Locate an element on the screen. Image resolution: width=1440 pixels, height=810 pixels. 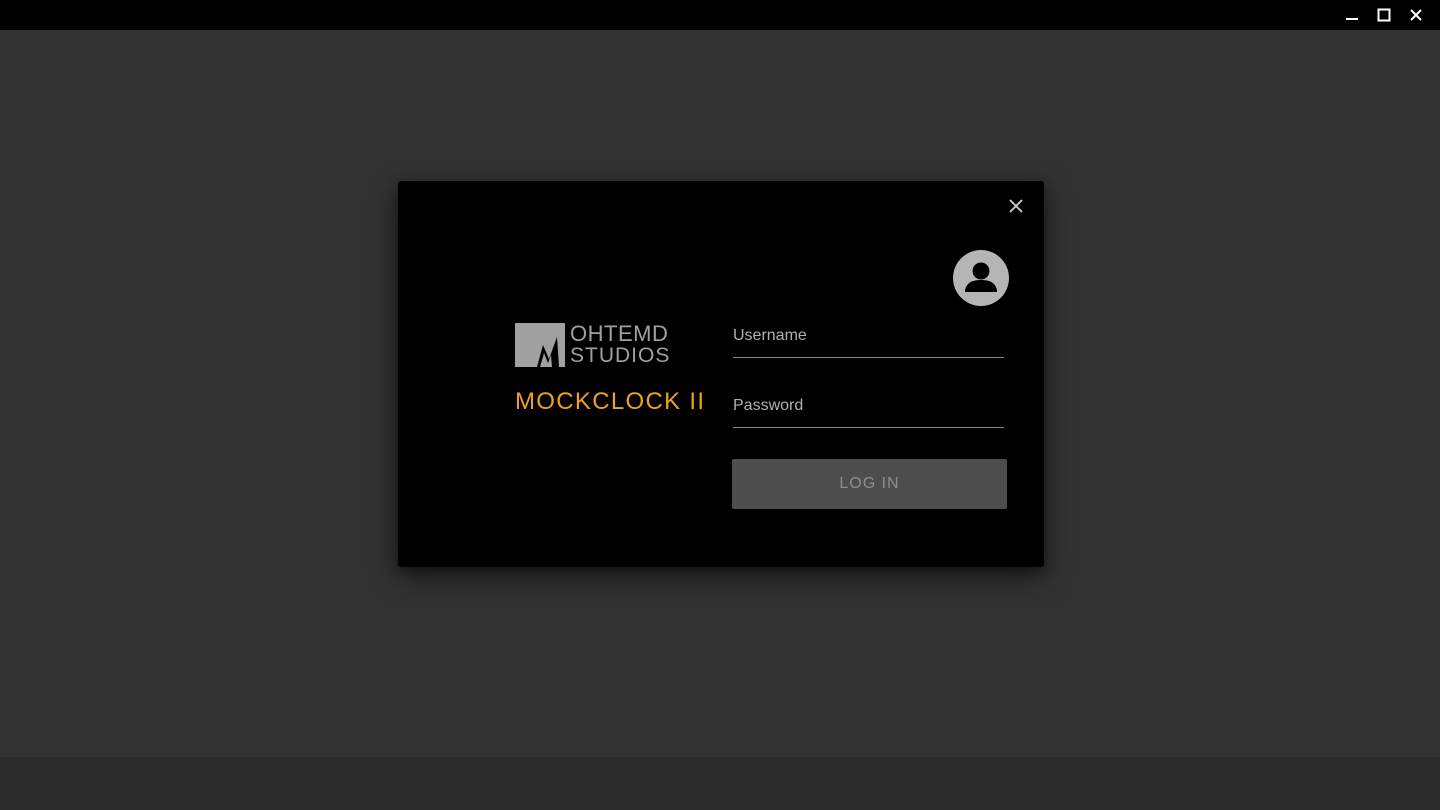
password-field is located at coordinates (868, 409).